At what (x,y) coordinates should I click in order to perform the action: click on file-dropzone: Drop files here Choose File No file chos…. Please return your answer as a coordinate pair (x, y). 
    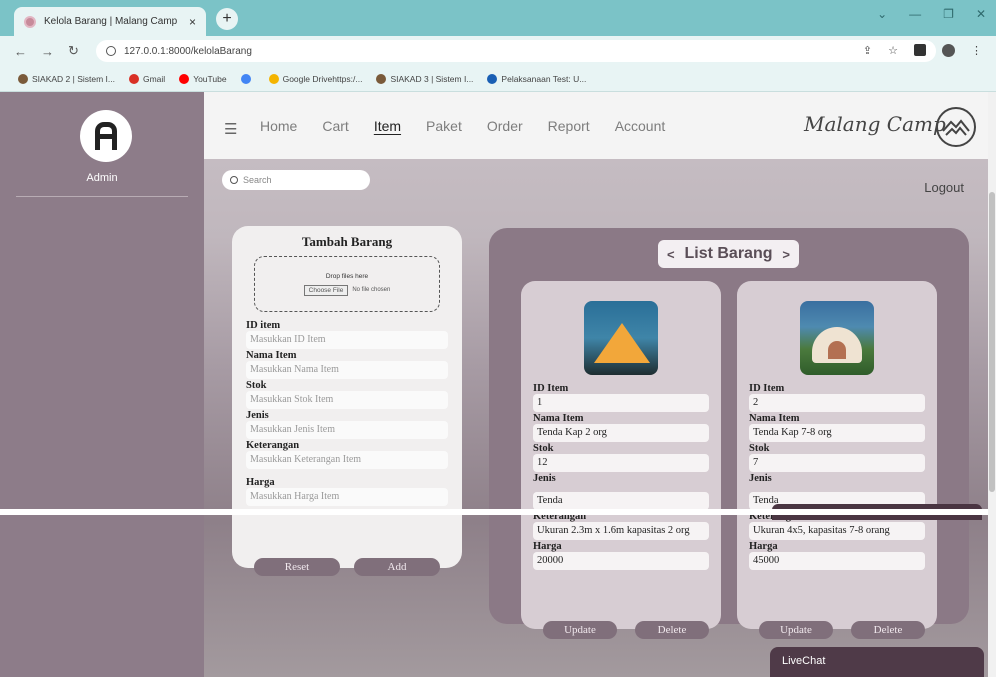
    Looking at the image, I should click on (347, 284).